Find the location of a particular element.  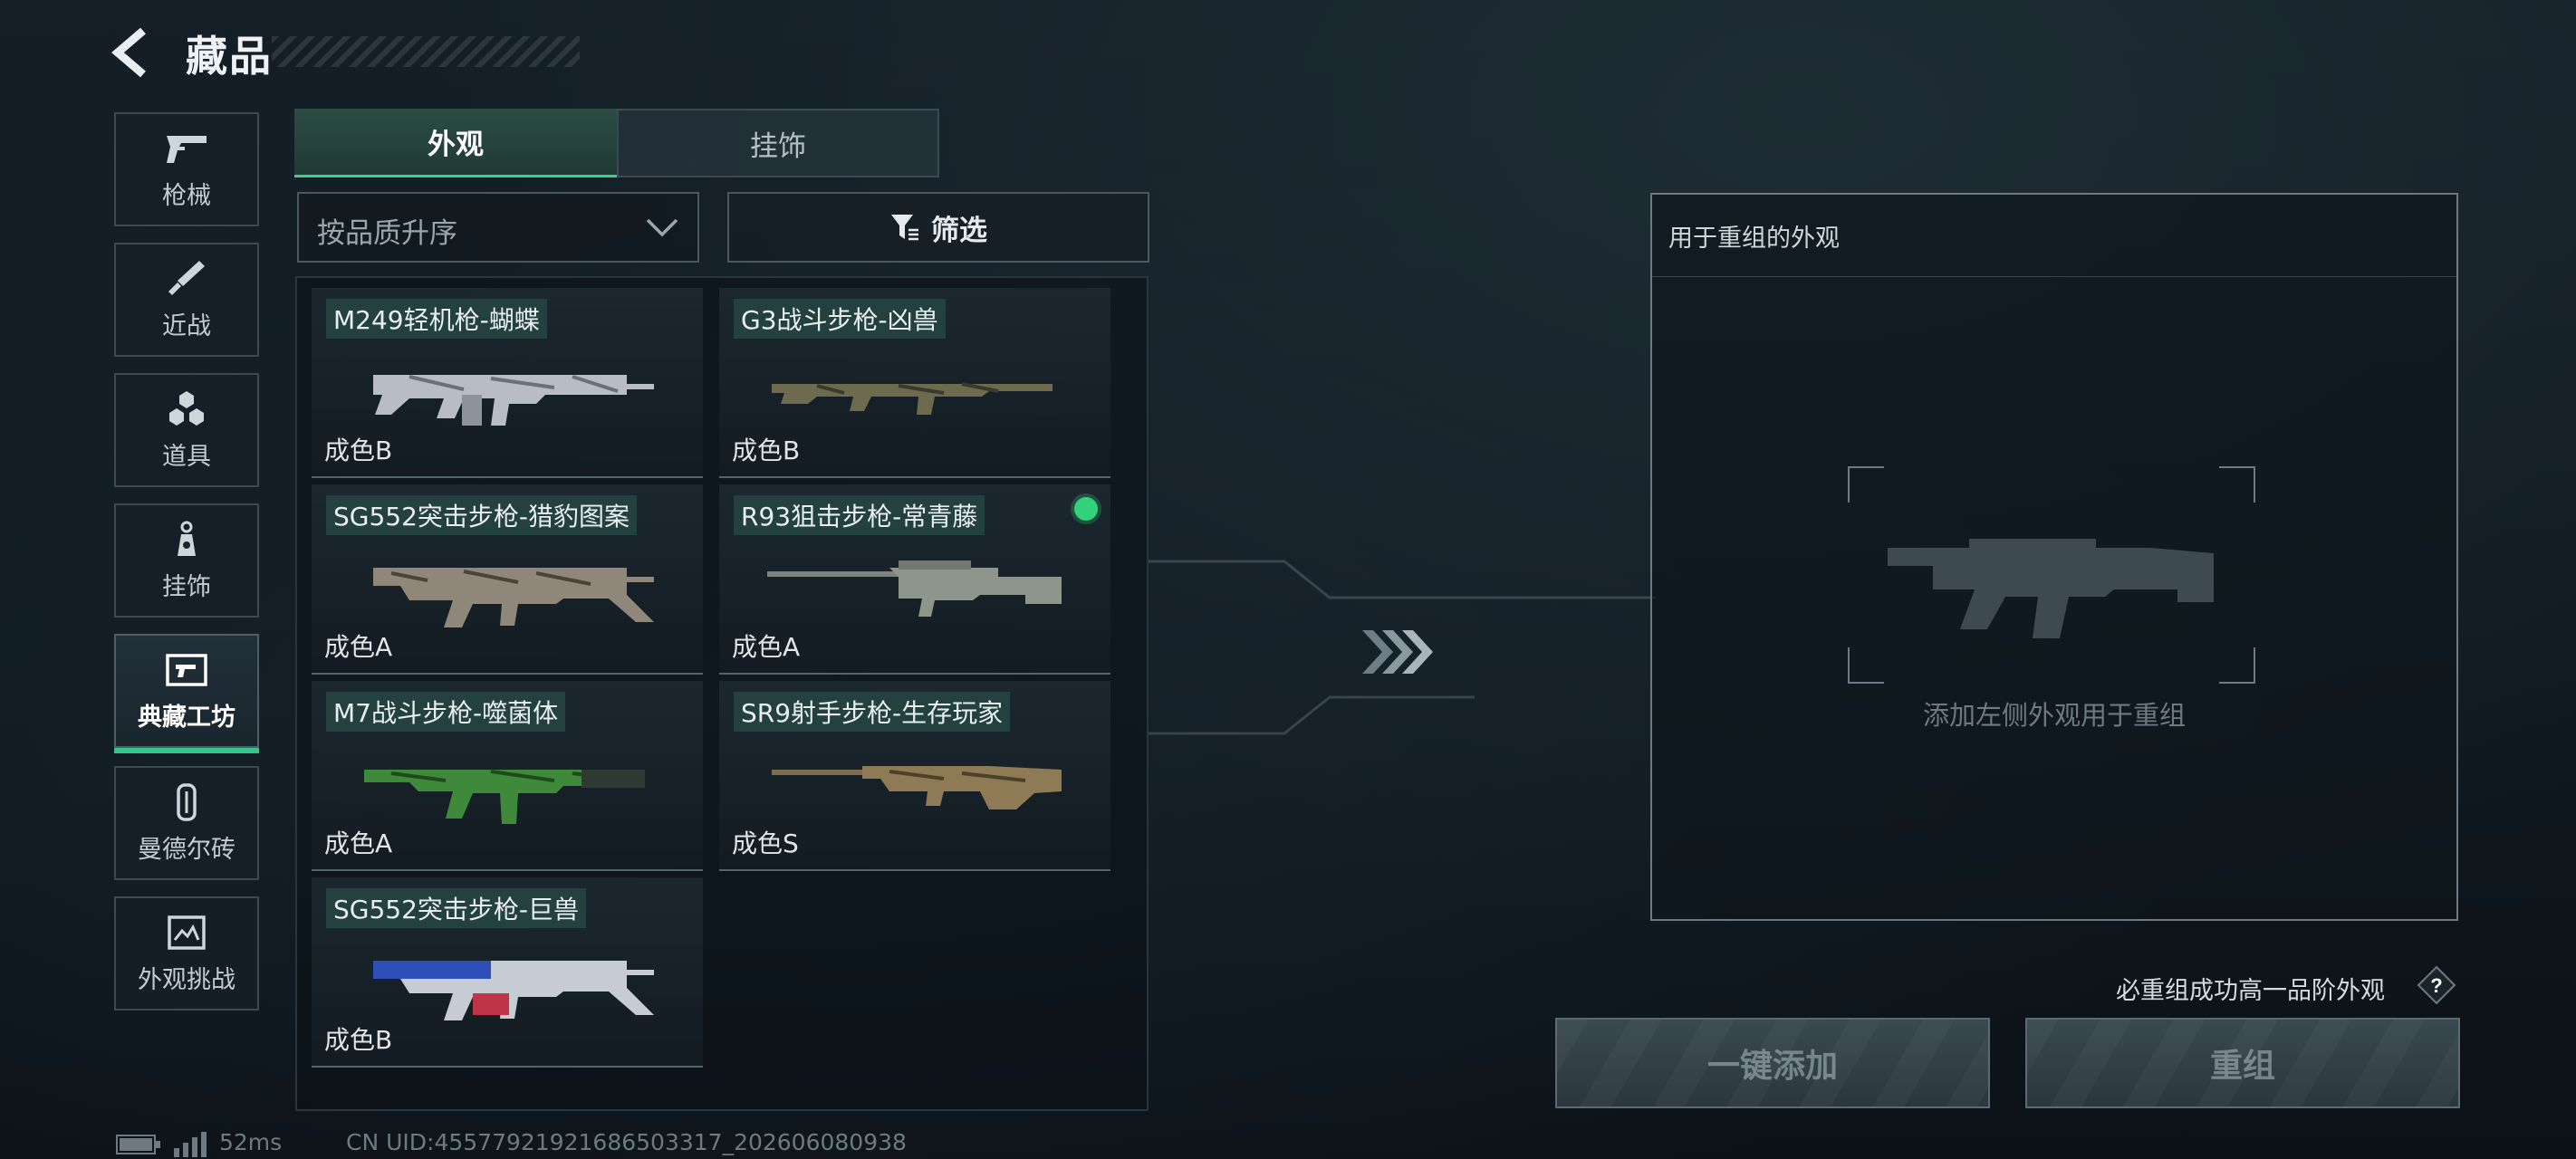

sniper-rifle-icon is located at coordinates (914, 589).